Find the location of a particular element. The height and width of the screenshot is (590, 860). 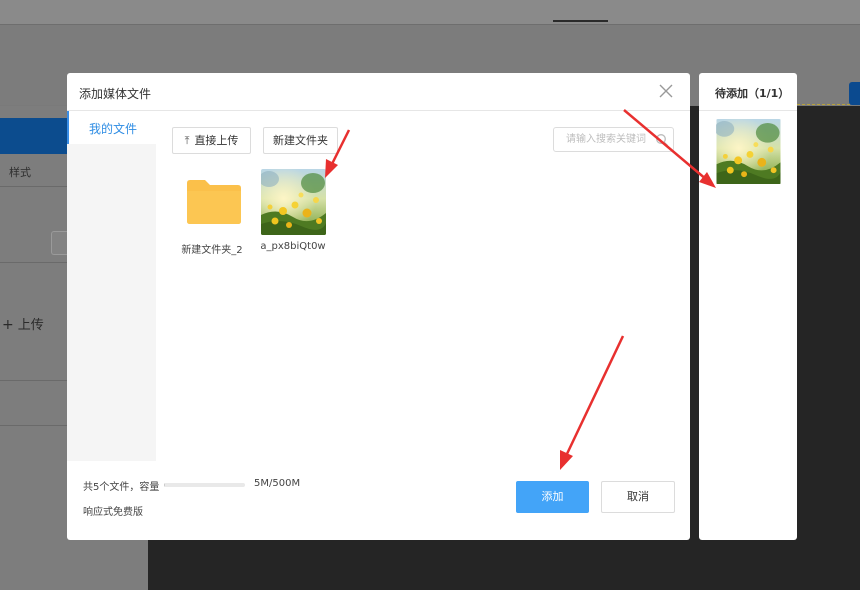

direct-upload-label: 直接上传 is located at coordinates (216, 140).